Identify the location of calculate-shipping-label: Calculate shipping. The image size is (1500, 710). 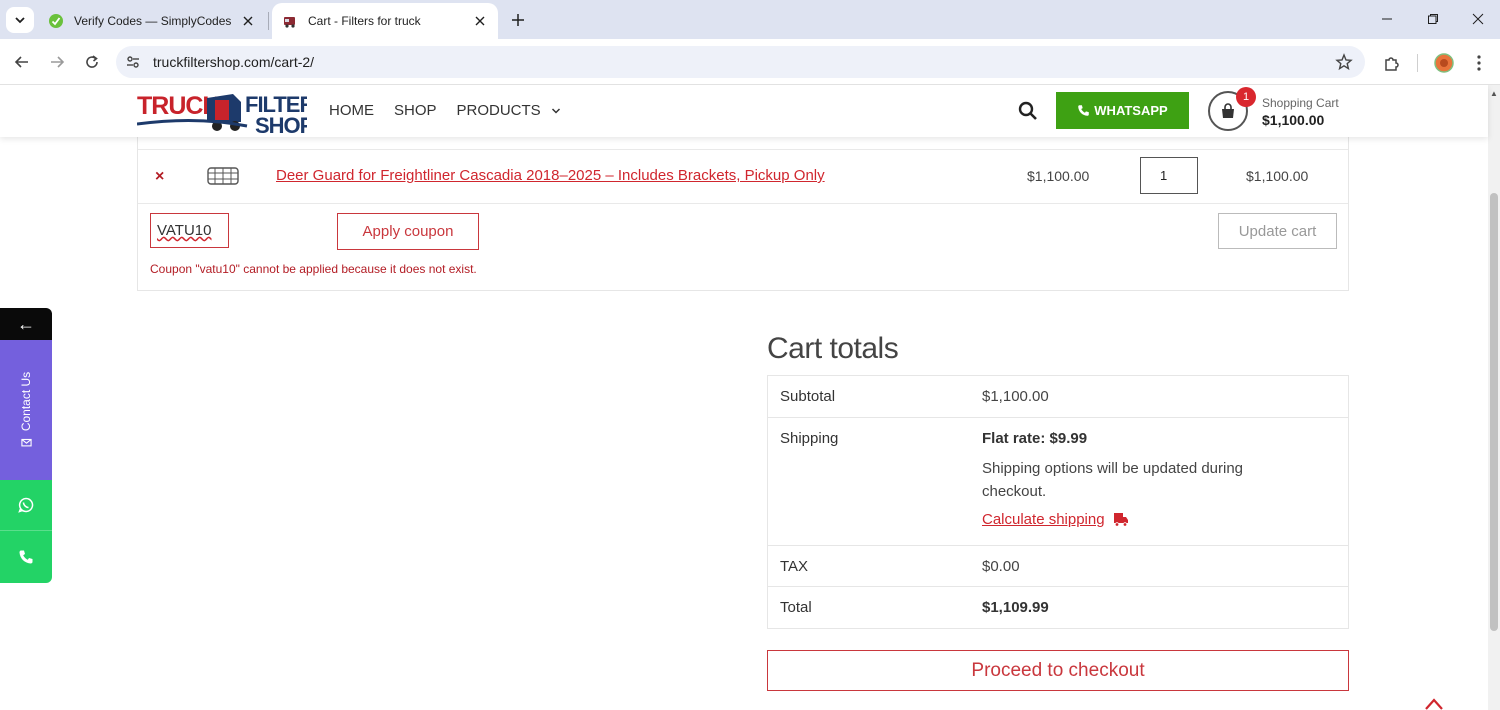
(1043, 519).